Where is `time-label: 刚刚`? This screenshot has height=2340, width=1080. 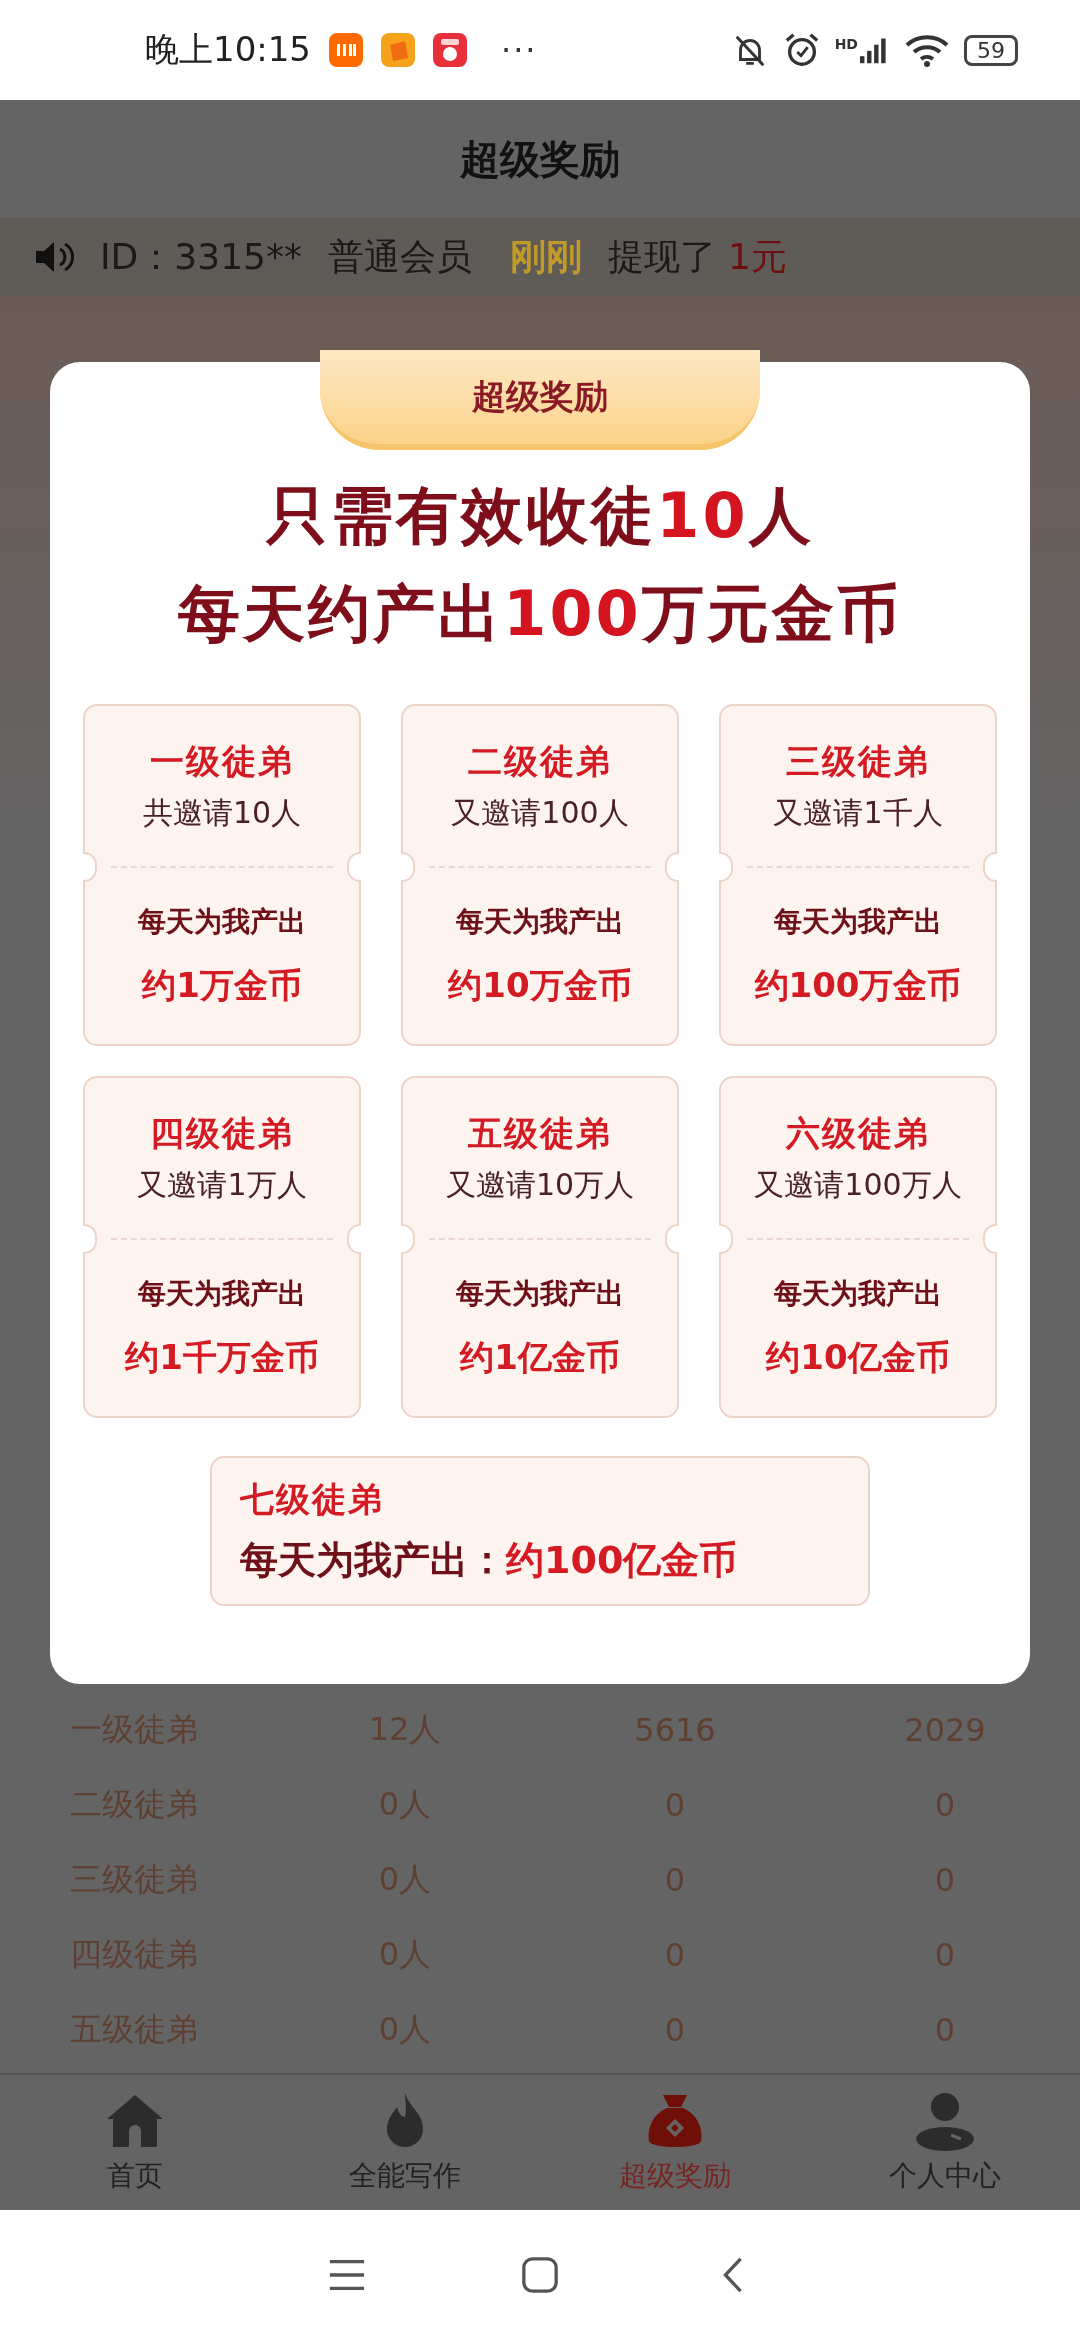 time-label: 刚刚 is located at coordinates (545, 256).